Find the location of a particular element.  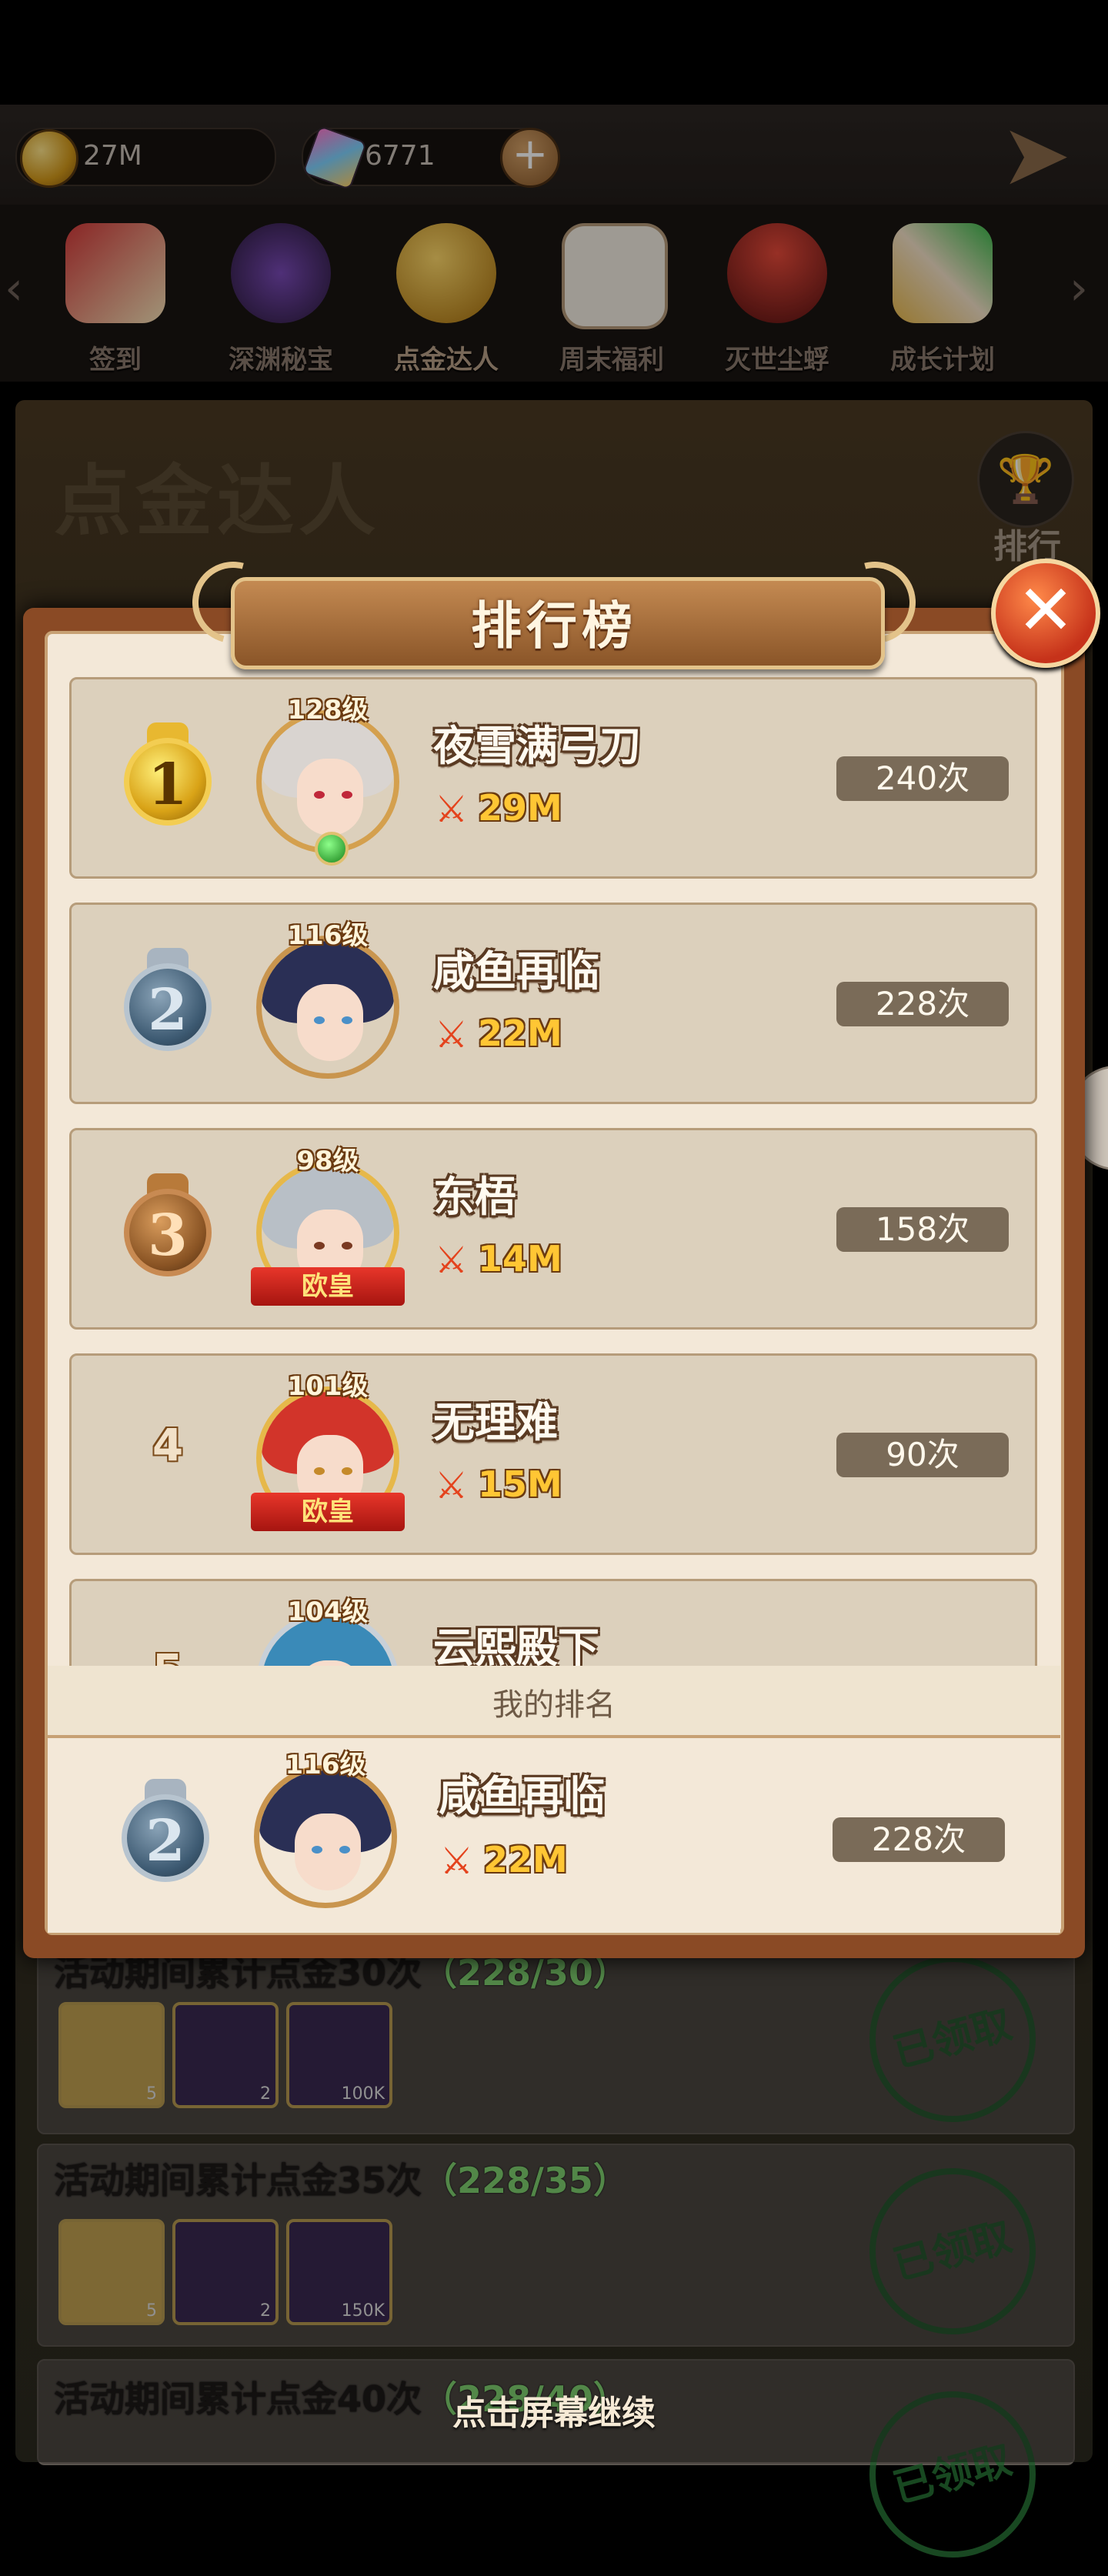

continue-hint: 点击屏幕继续 is located at coordinates (554, 2413).